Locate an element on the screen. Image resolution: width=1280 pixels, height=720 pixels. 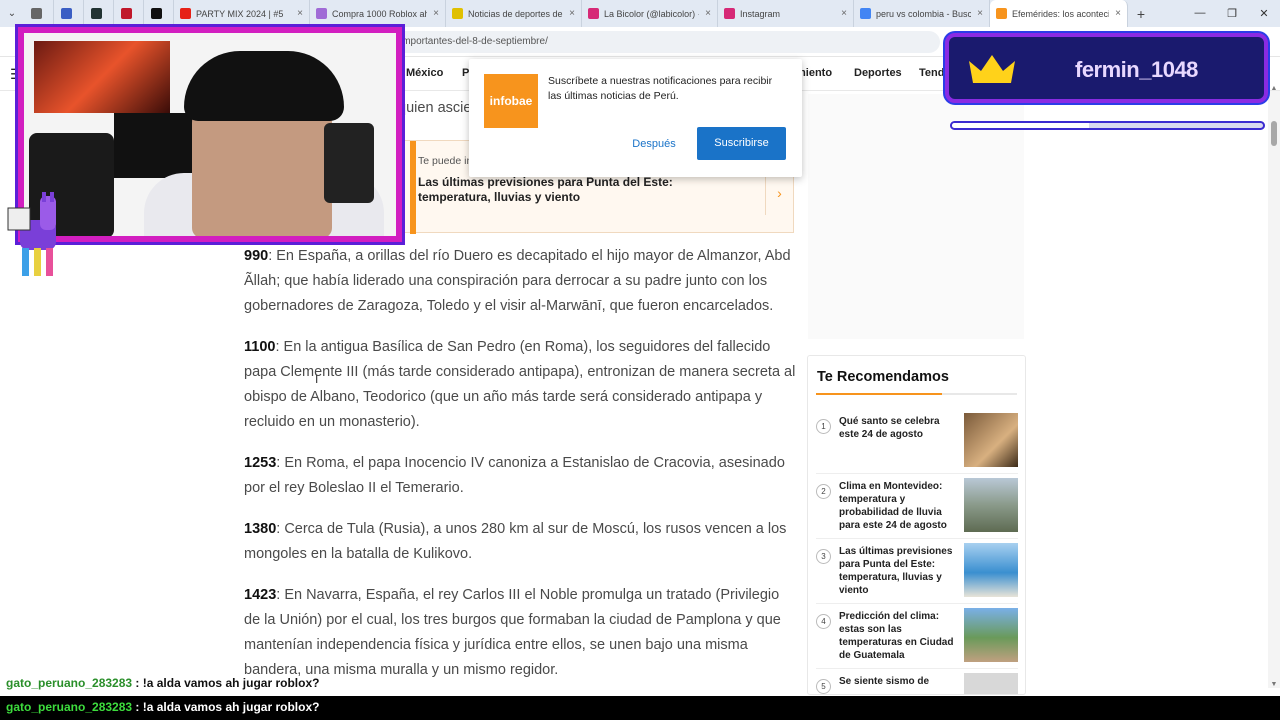
tab-title: Noticias de deportes de is located at coordinates (515, 13).